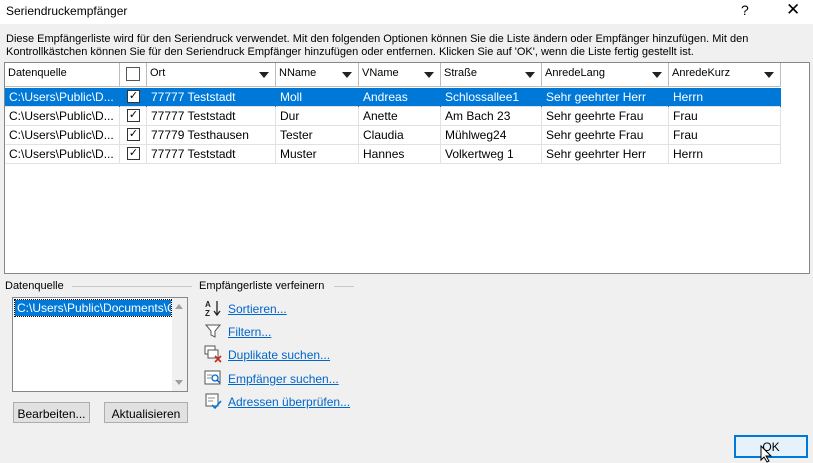 The height and width of the screenshot is (463, 813). What do you see at coordinates (179, 344) in the screenshot?
I see `scrollbar` at bounding box center [179, 344].